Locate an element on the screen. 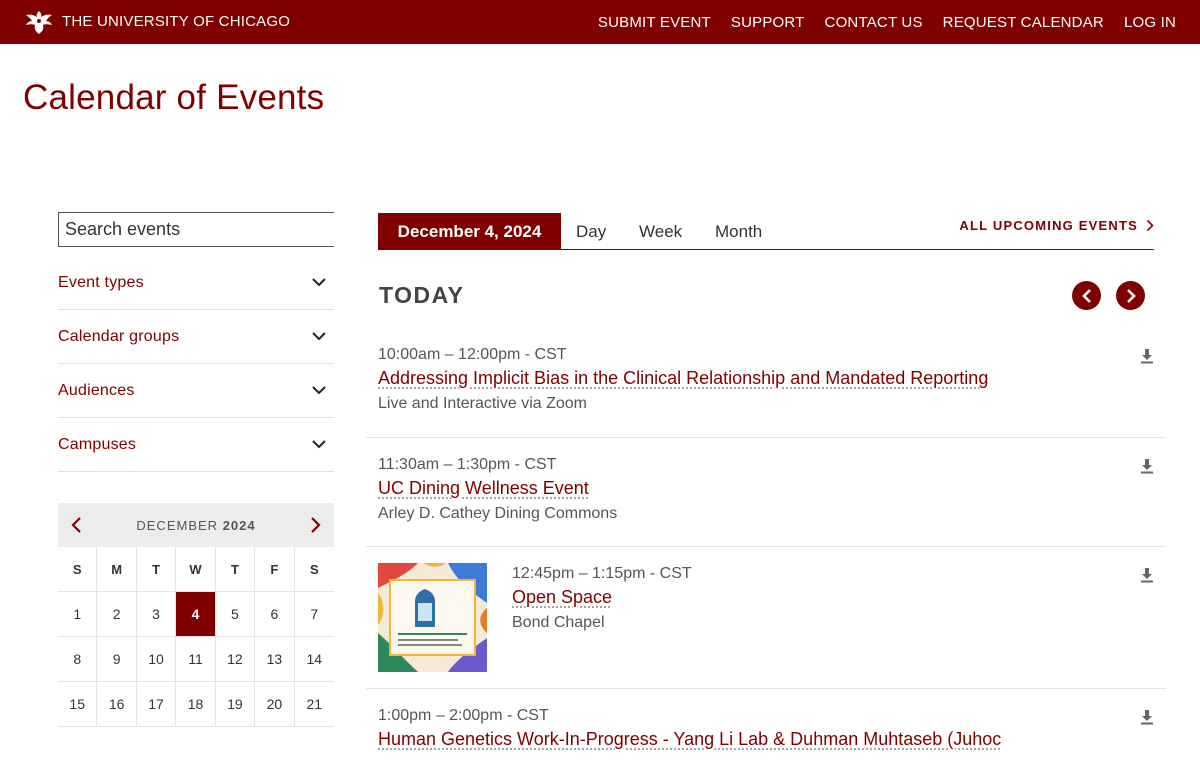 This screenshot has height=779, width=1200. mini-calendar-header: DECEMBER 2024 is located at coordinates (196, 525).